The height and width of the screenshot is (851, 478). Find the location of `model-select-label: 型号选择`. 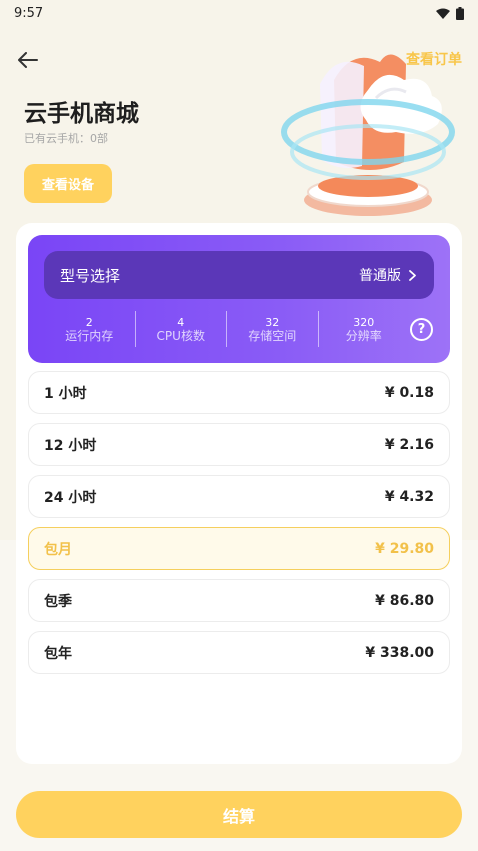

model-select-label: 型号选择 is located at coordinates (90, 275).